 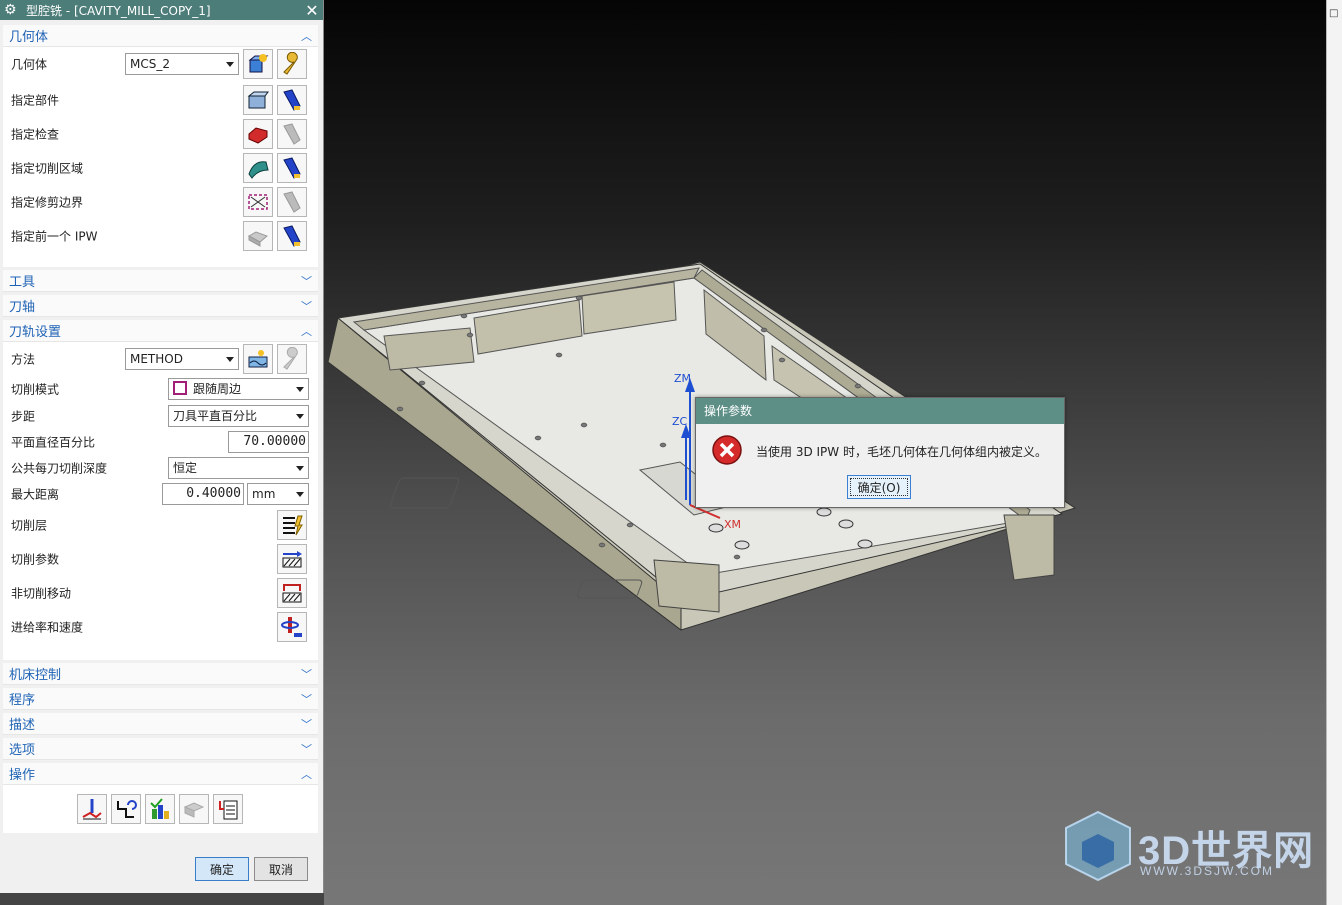 I want to click on section-header-description: 描述 ﹀, so click(x=160, y=724).